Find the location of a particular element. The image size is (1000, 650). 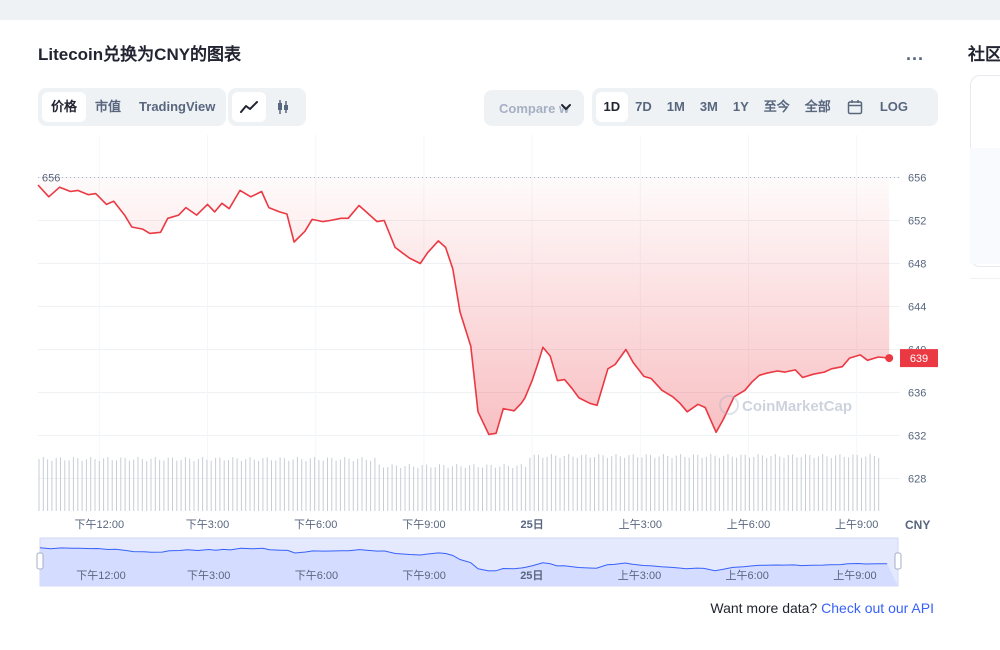

compare-label: Compare w is located at coordinates (534, 108).